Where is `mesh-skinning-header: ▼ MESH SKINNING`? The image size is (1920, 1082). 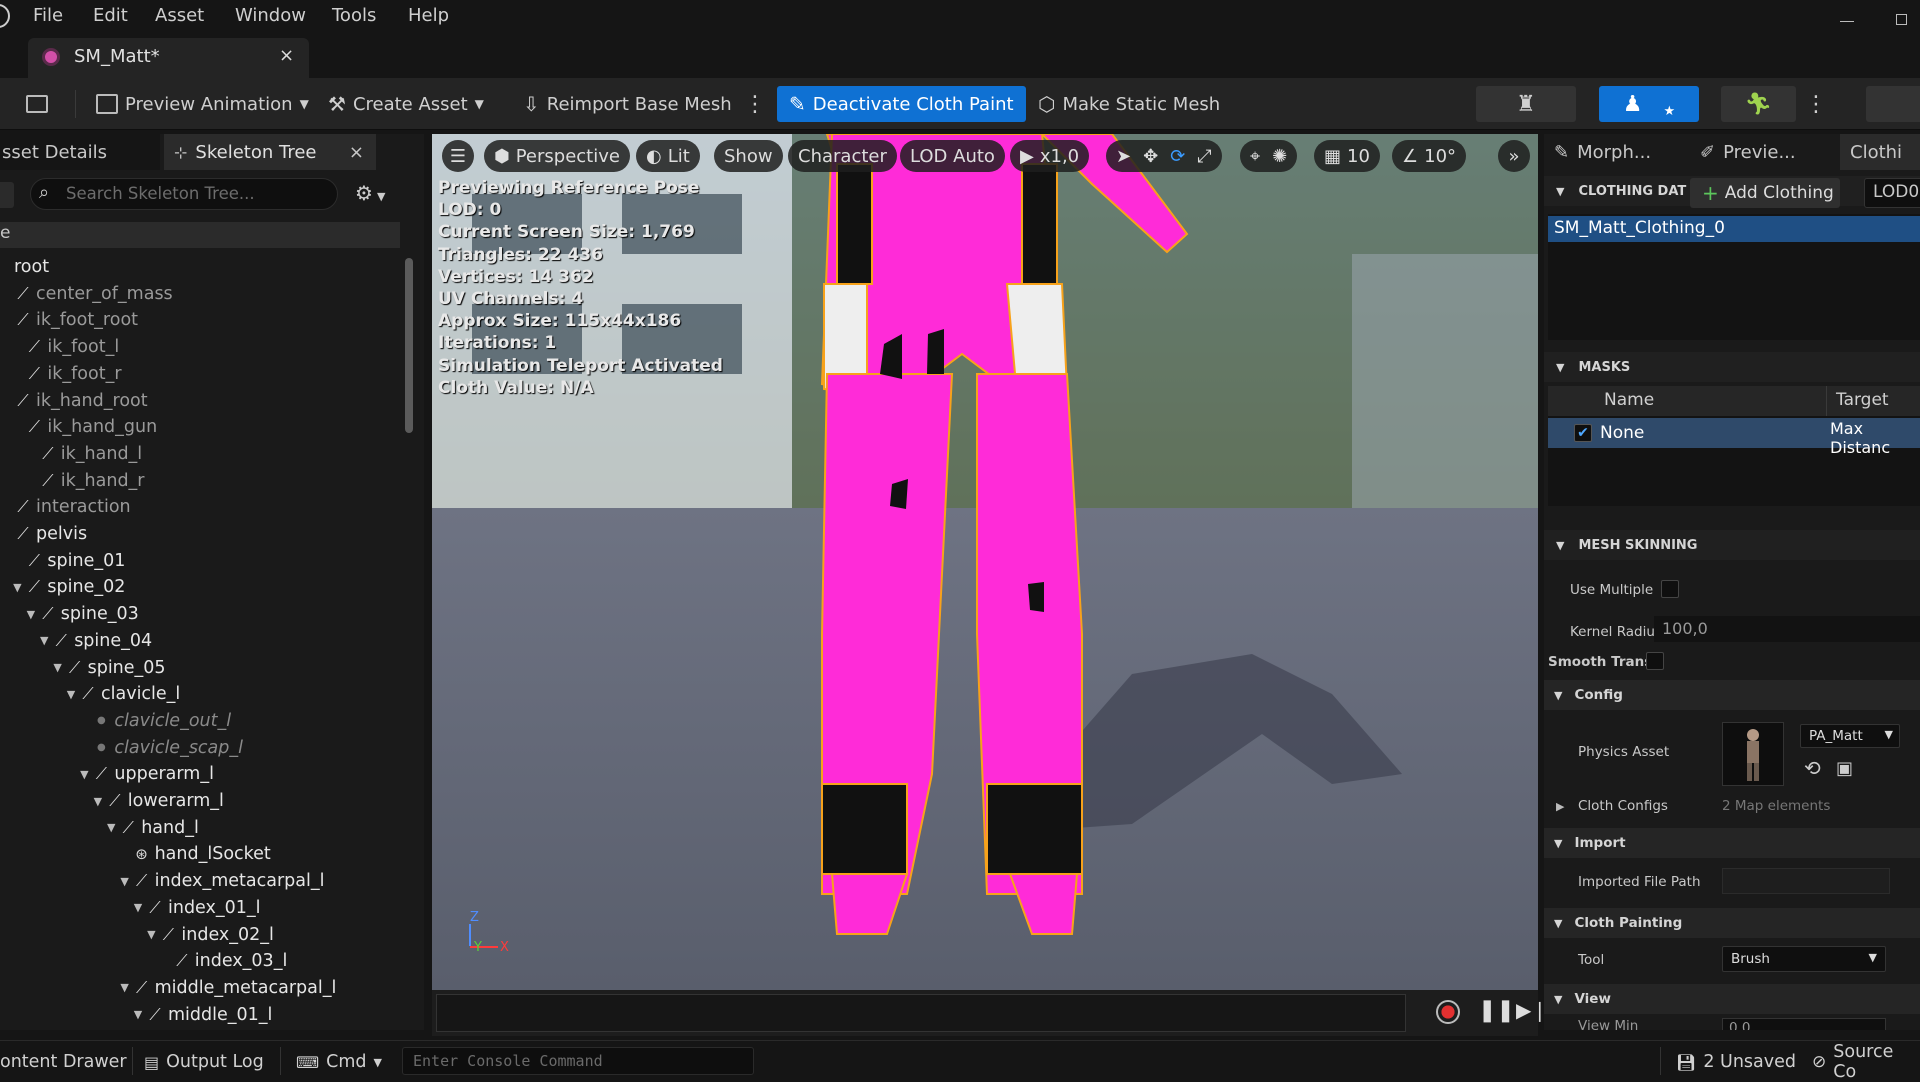
mesh-skinning-header: ▼ MESH SKINNING is located at coordinates (1732, 545).